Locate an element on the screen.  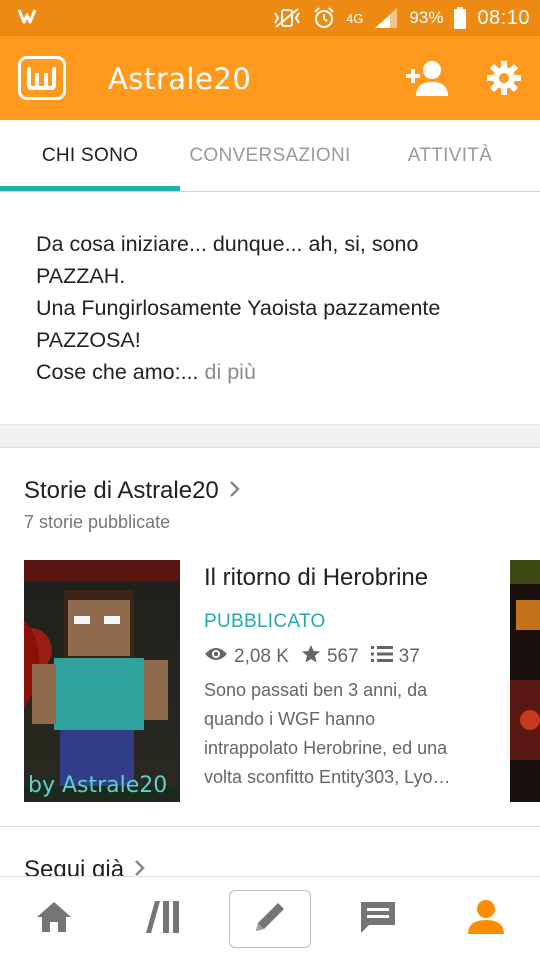
chevron-right-icon is located at coordinates (235, 491).